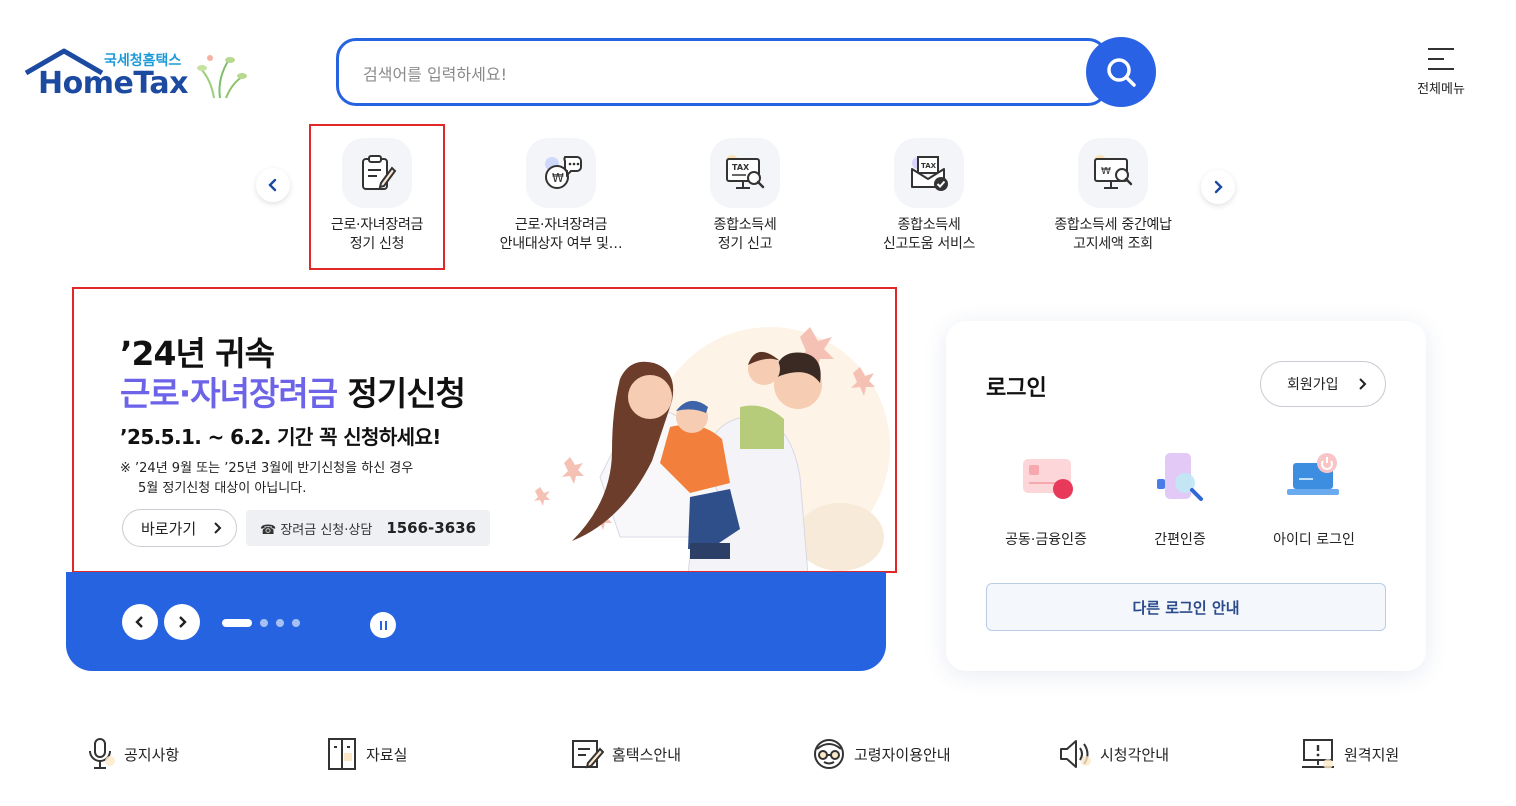 The height and width of the screenshot is (806, 1516). I want to click on all-menu-label: 전체메뉴, so click(1441, 89).